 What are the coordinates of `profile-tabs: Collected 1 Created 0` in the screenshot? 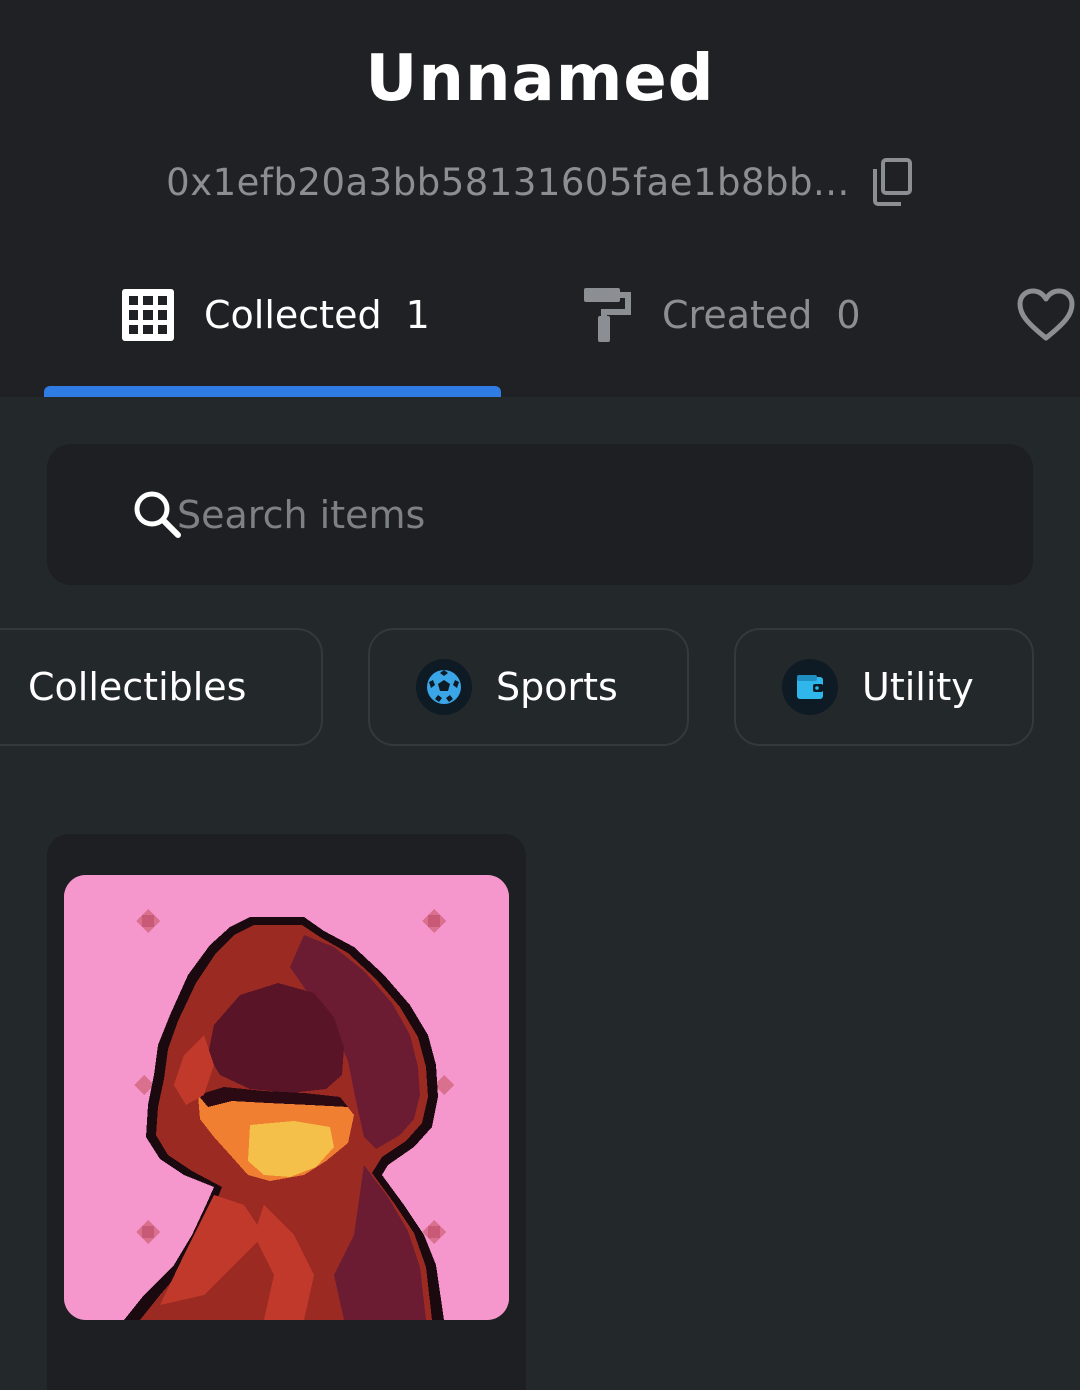 It's located at (540, 333).